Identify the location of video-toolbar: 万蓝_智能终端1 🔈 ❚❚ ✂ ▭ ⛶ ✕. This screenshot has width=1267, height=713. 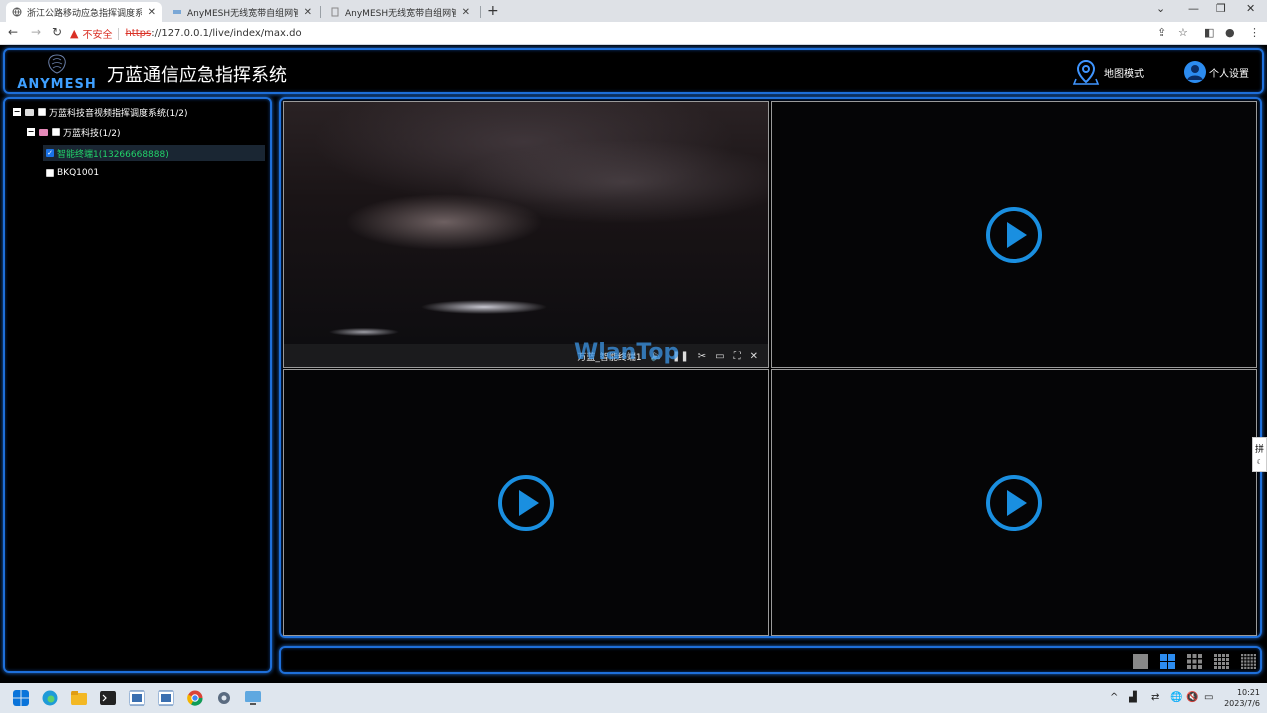
(526, 355).